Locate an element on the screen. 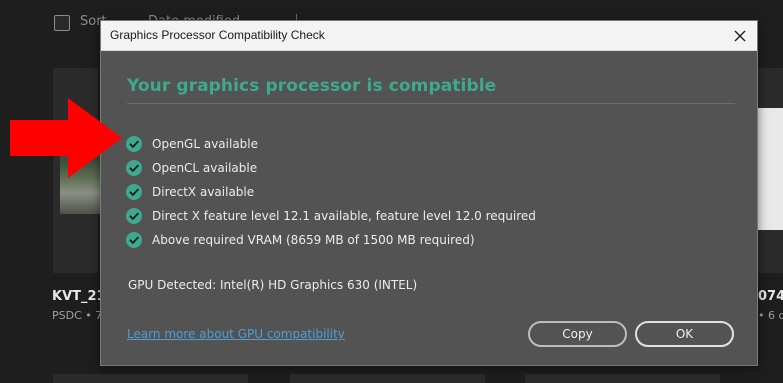  check-item-opencl: OpenCL available is located at coordinates (191, 168).